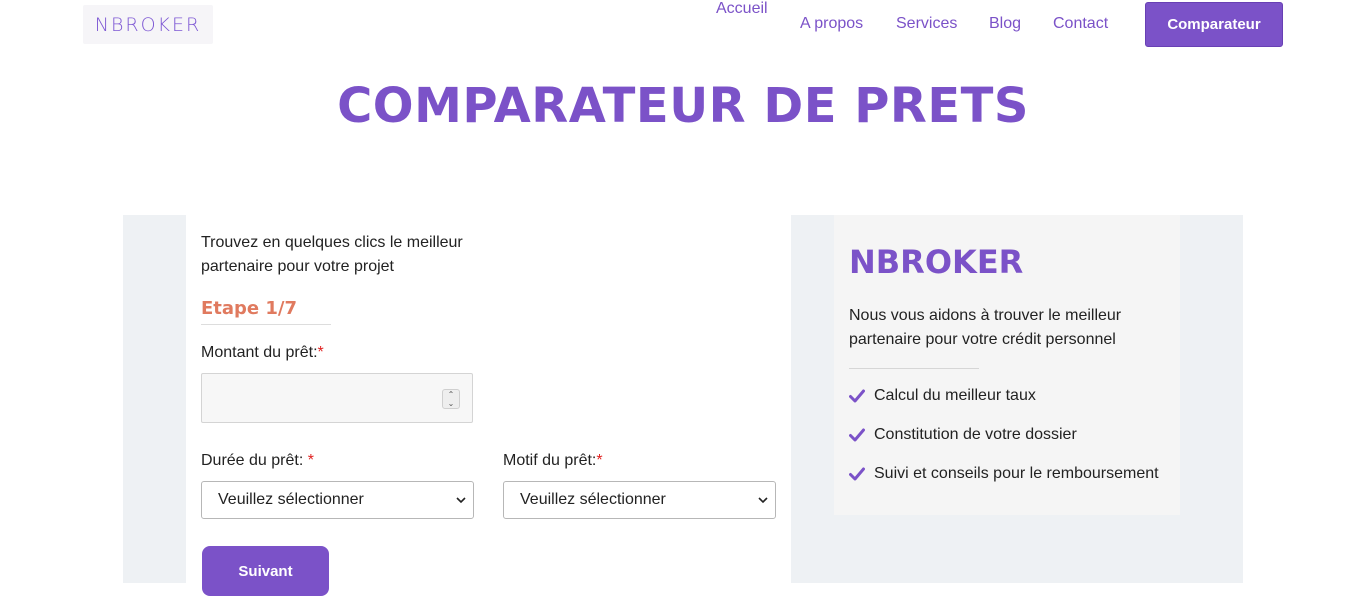  Describe the element at coordinates (265, 571) in the screenshot. I see `next-button: Suivant` at that location.